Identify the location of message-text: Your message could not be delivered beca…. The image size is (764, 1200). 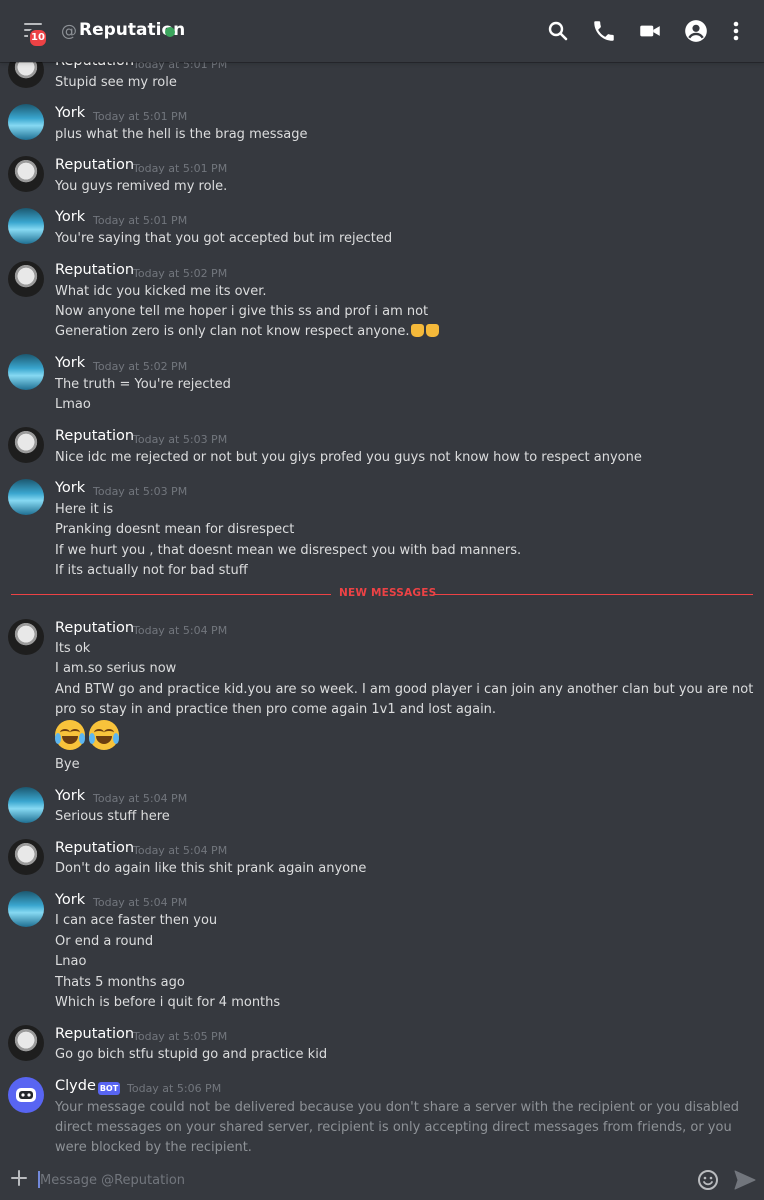
(397, 1127).